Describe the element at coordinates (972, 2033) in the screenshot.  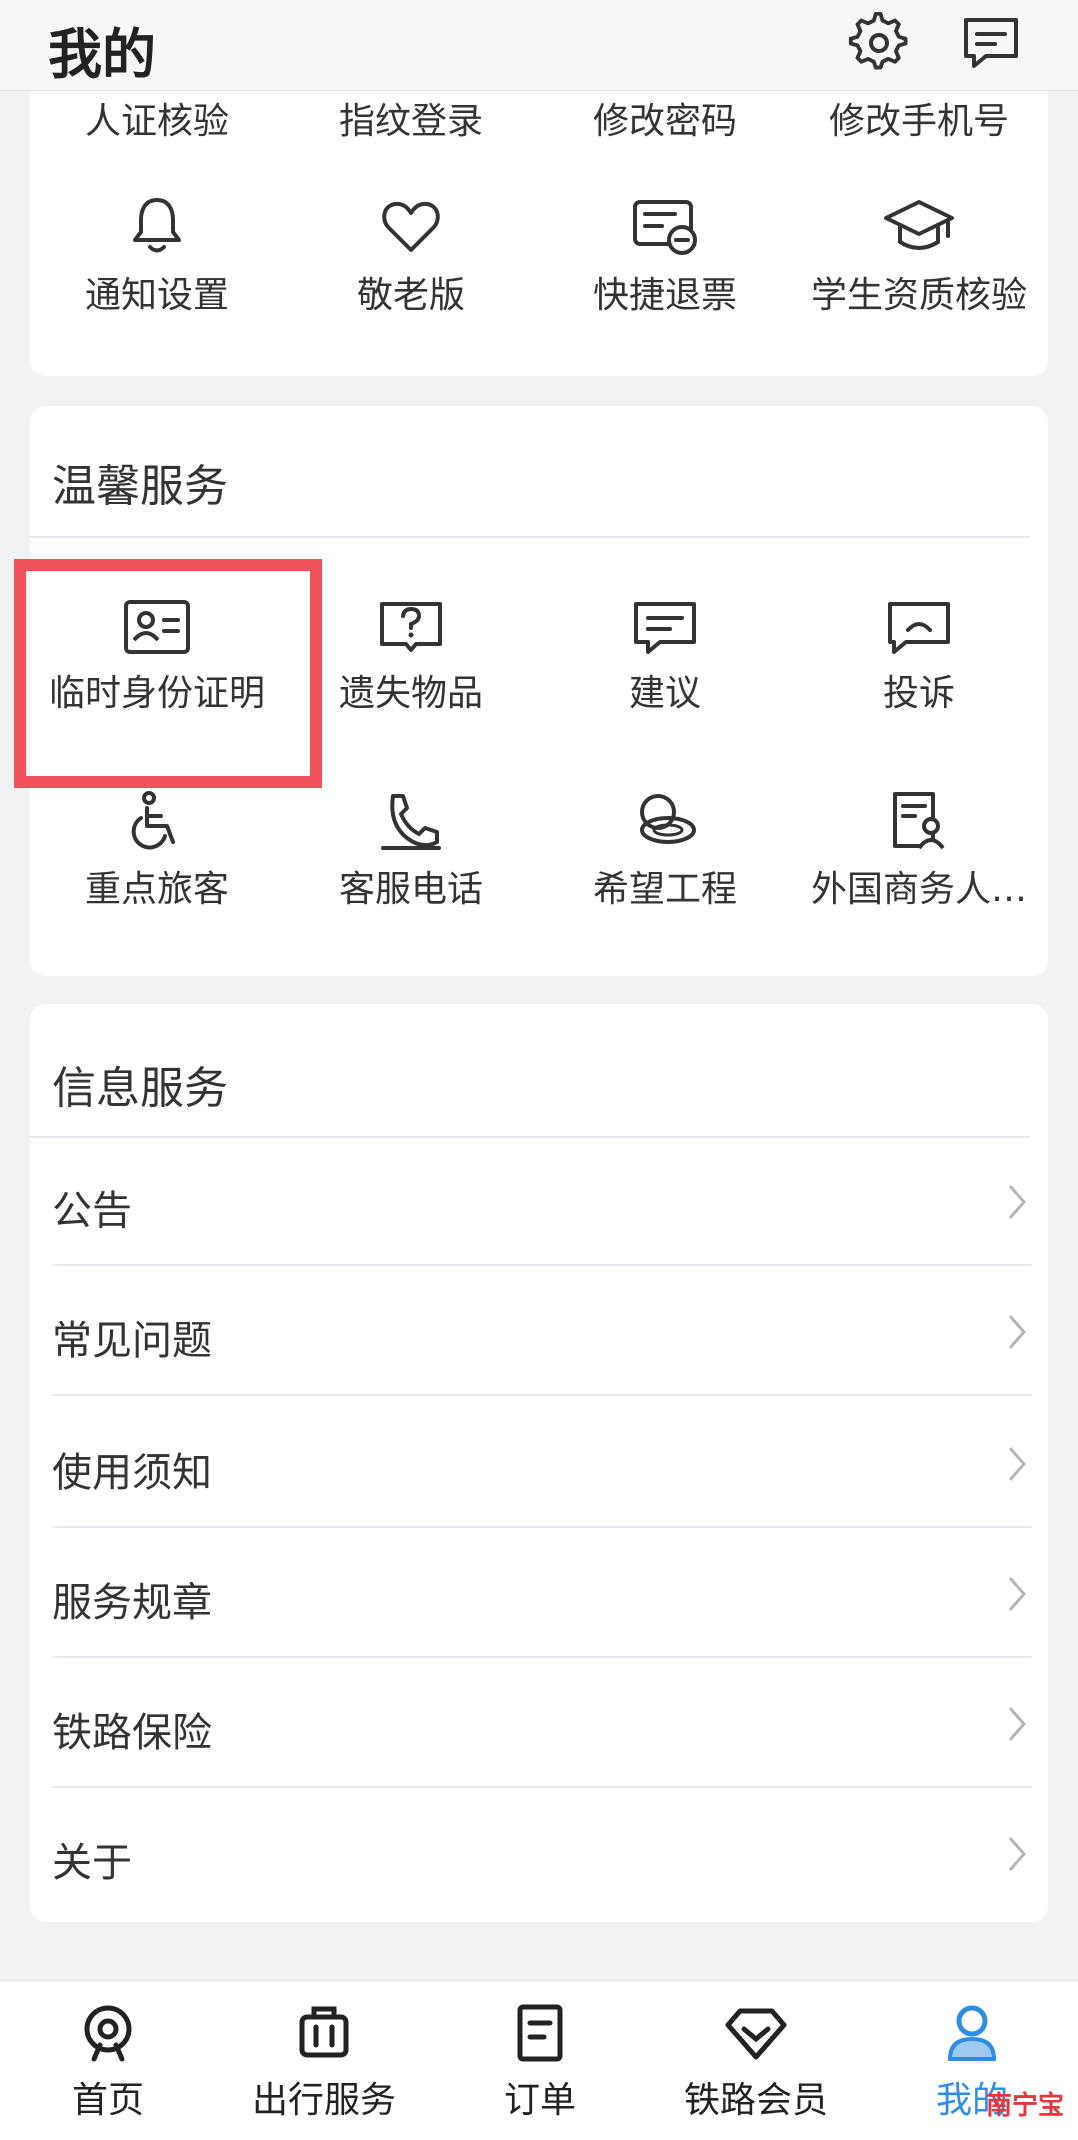
I see `user-icon` at that location.